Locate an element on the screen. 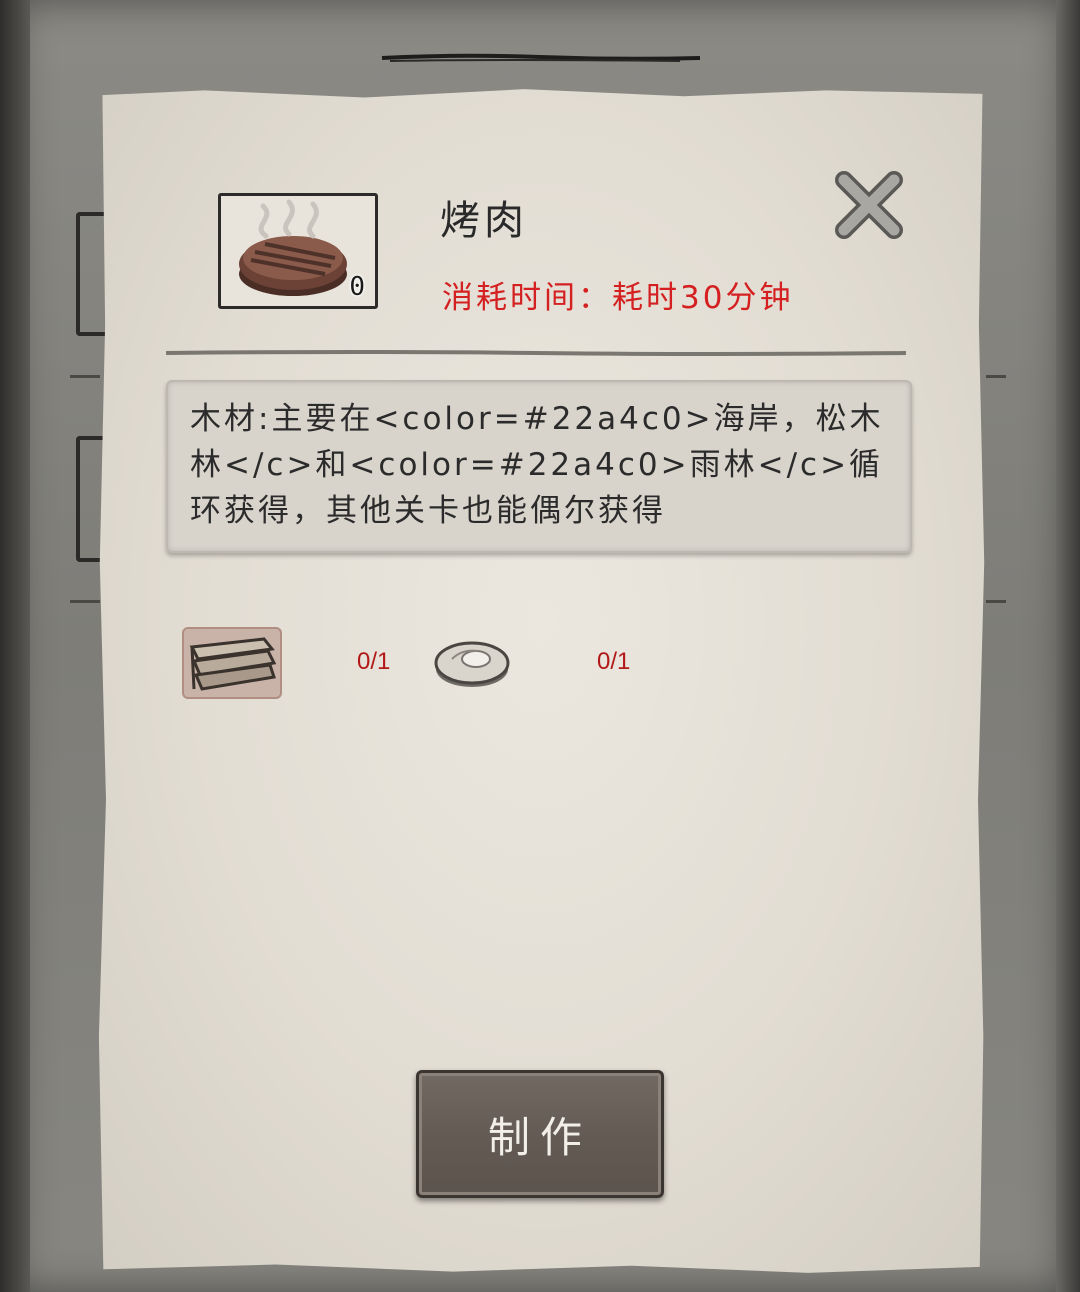 The width and height of the screenshot is (1080, 1292). background-edge-left is located at coordinates (15, 646).